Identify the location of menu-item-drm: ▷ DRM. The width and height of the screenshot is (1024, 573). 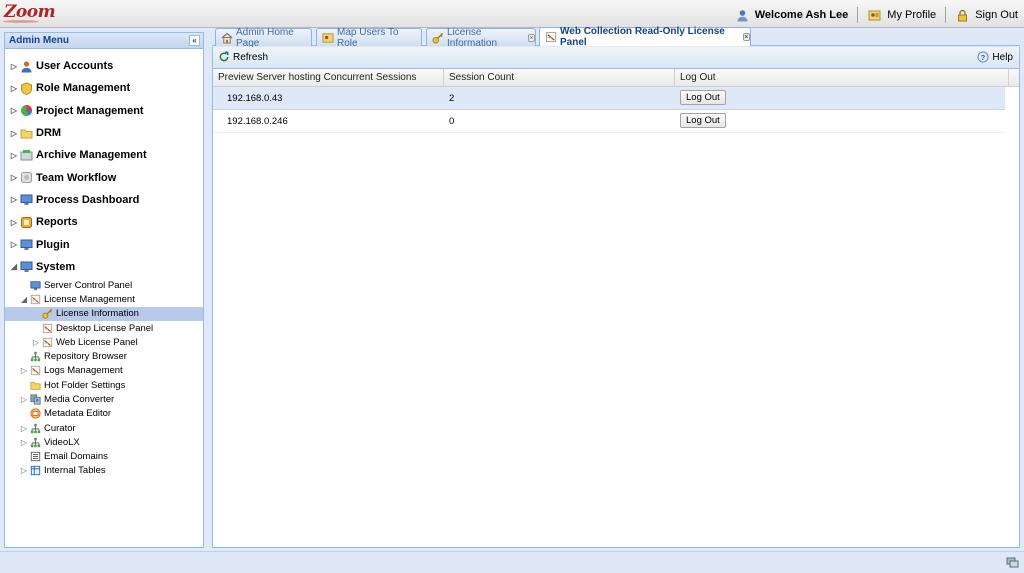
(104, 133).